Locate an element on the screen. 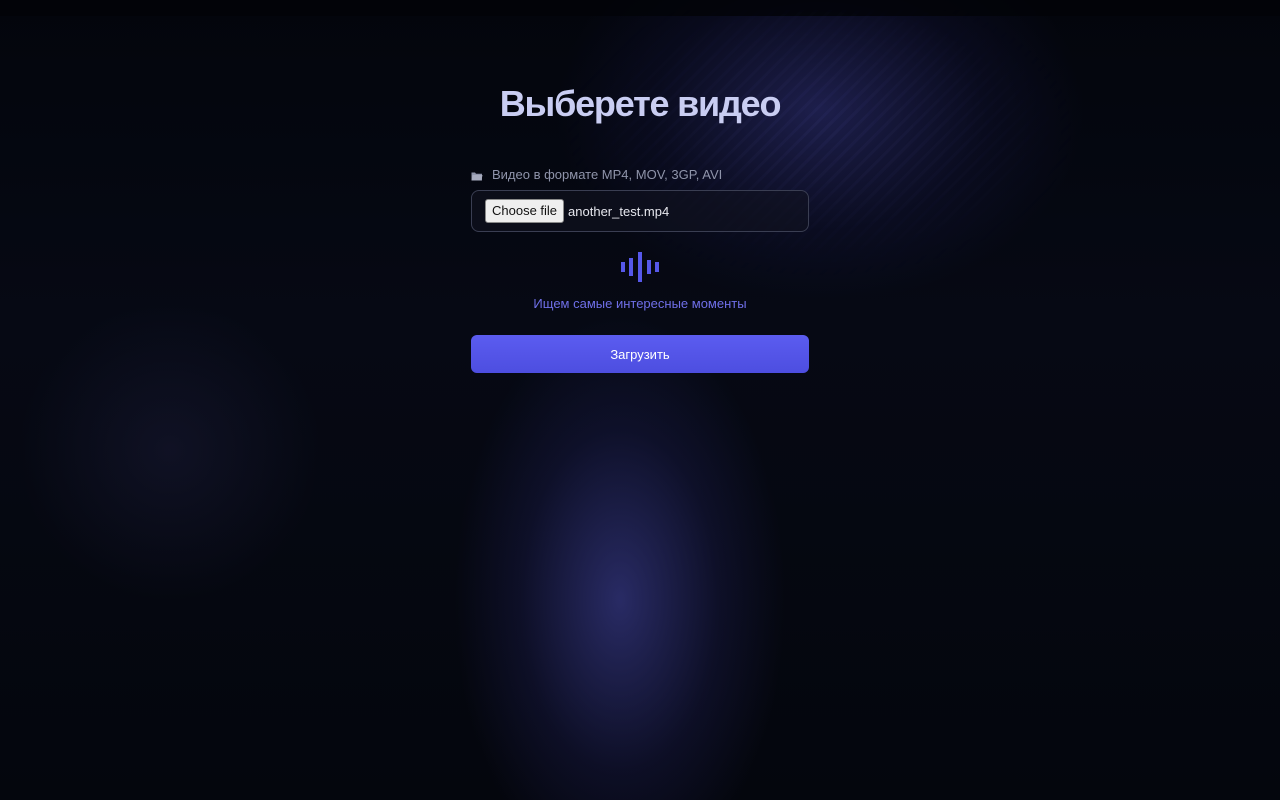  upload-button: Загрузить is located at coordinates (640, 354).